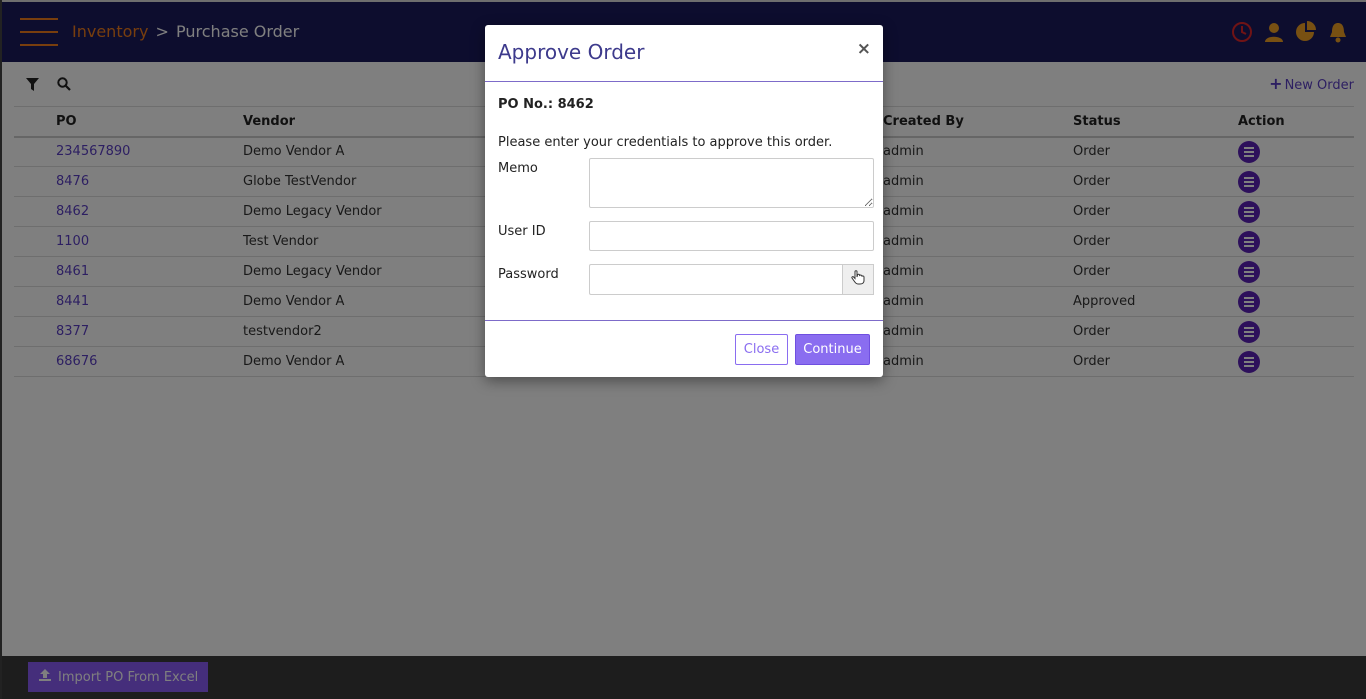 This screenshot has width=1366, height=699. I want to click on dialog-title: Approve Order, so click(571, 52).